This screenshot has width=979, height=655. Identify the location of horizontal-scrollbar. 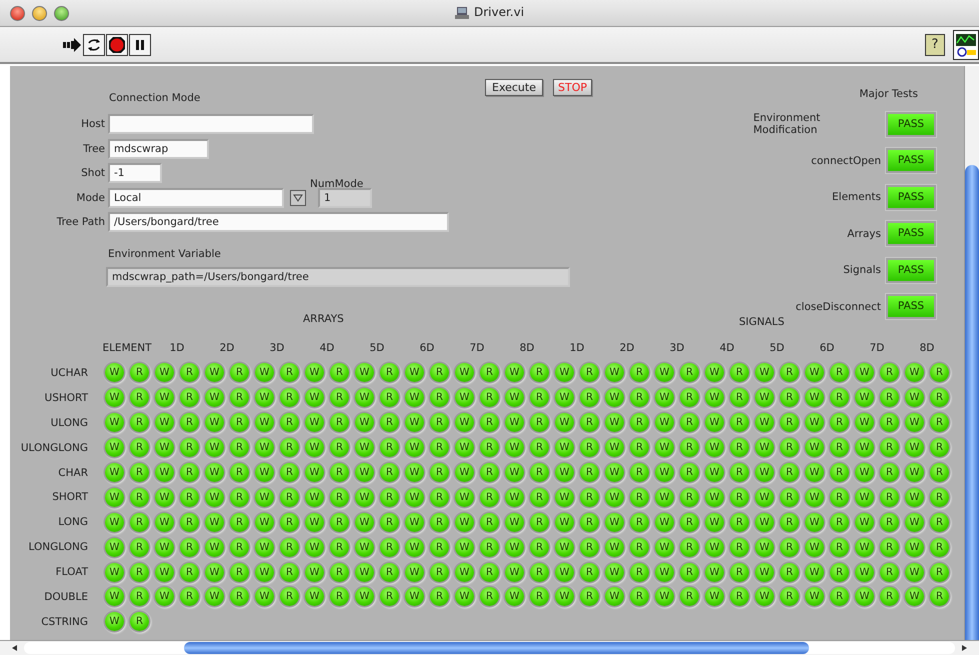
(489, 647).